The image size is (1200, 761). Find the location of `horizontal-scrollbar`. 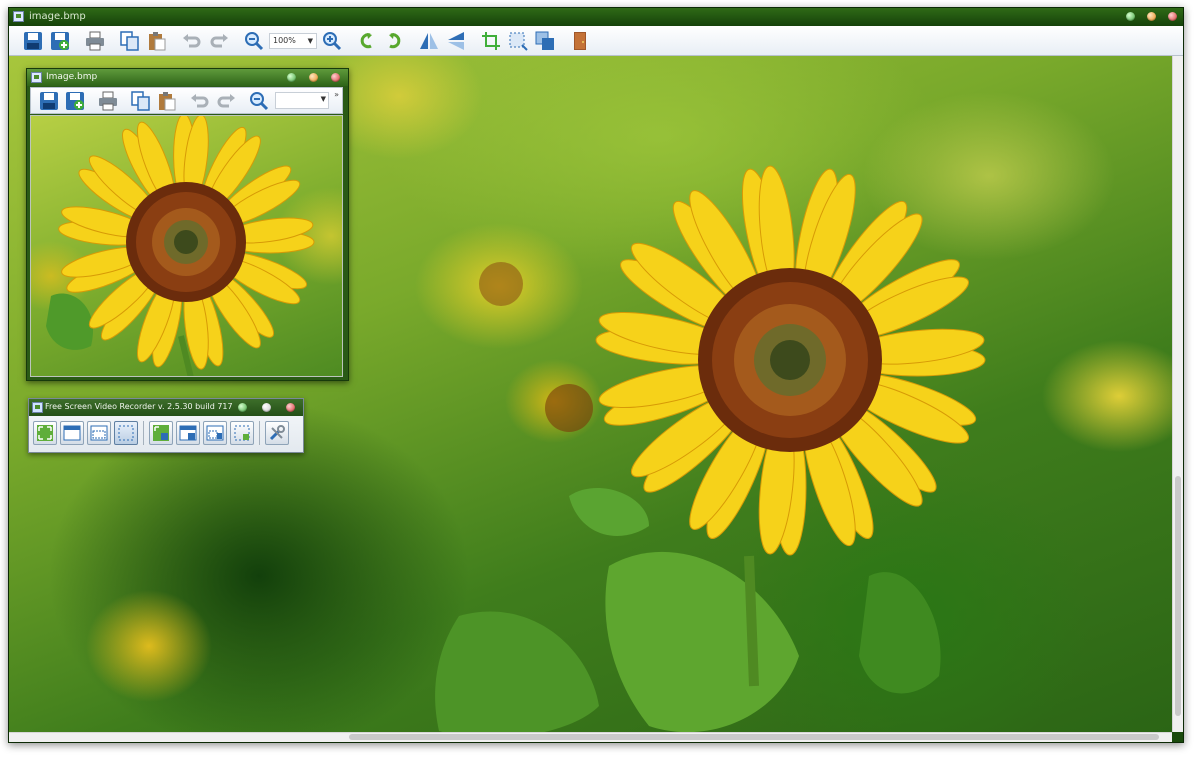

horizontal-scrollbar is located at coordinates (590, 737).